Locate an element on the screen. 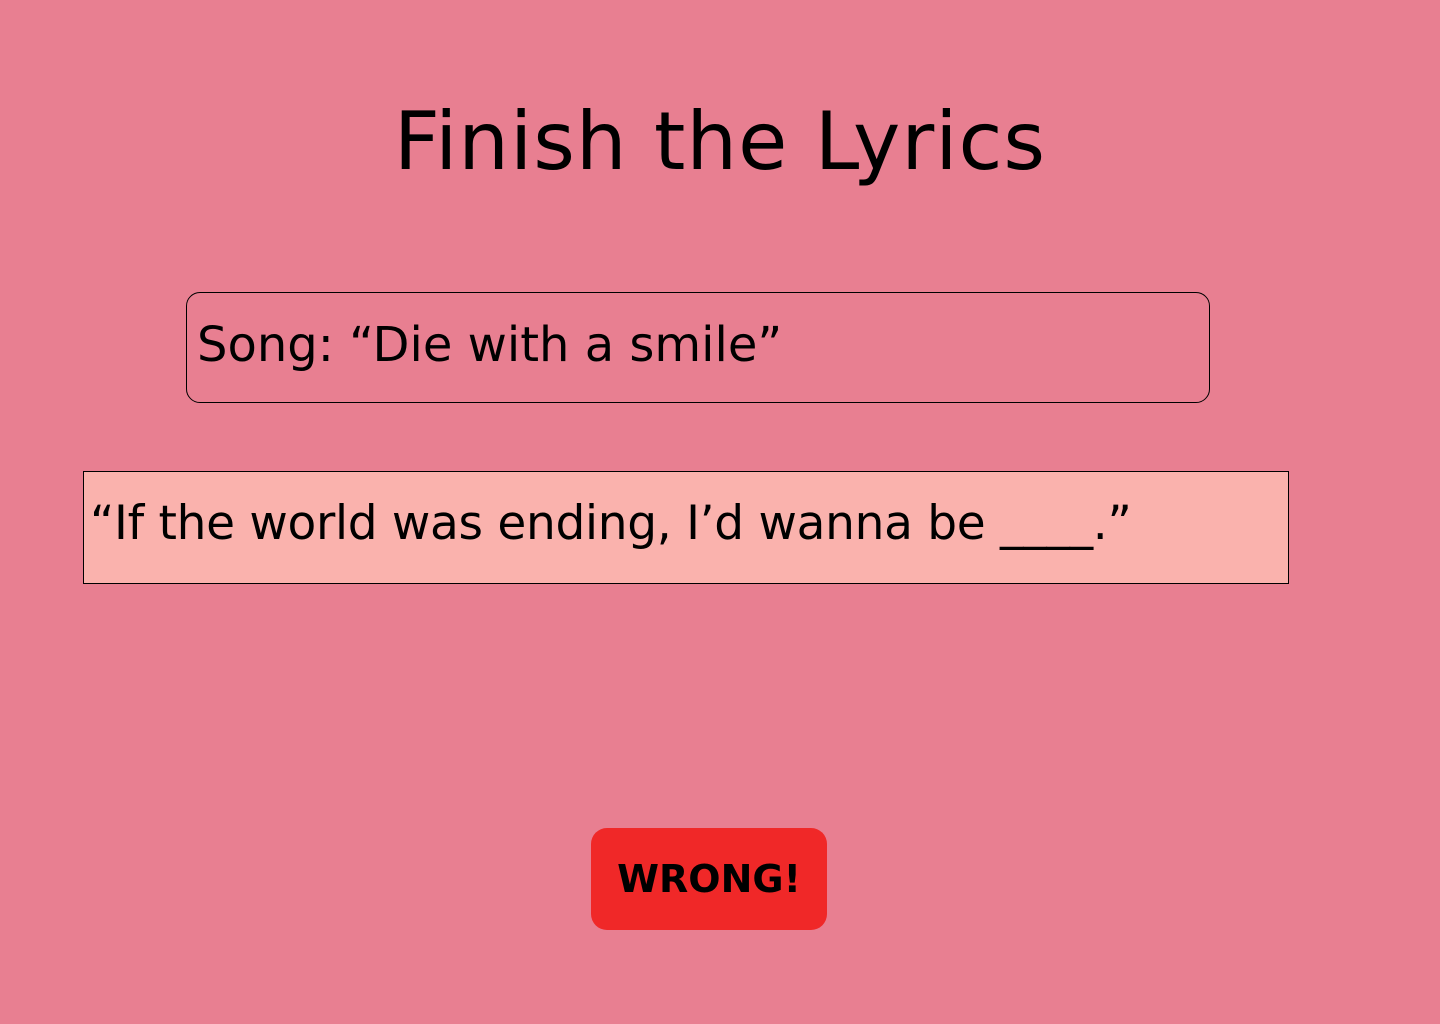 The height and width of the screenshot is (1024, 1440). song-title-text: Song: “Die with a smile” is located at coordinates (490, 345).